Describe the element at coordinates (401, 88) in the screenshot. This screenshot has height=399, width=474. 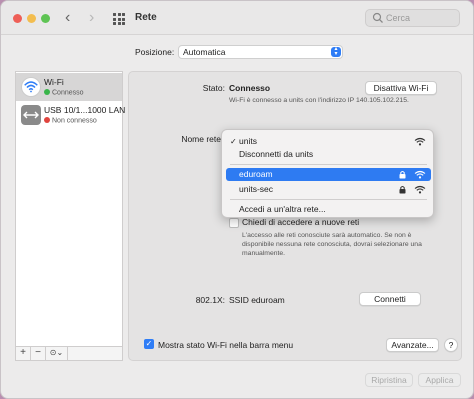
I see `disable-wifi-button: Disattiva Wi-Fi` at that location.